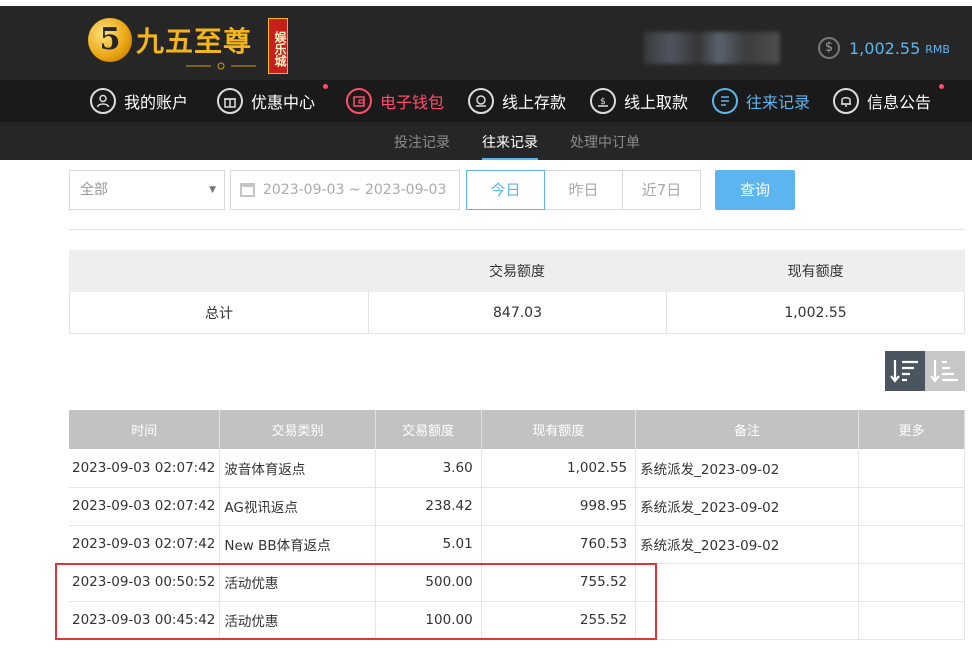  I want to click on nav-item-promotions: 优惠中心, so click(272, 100).